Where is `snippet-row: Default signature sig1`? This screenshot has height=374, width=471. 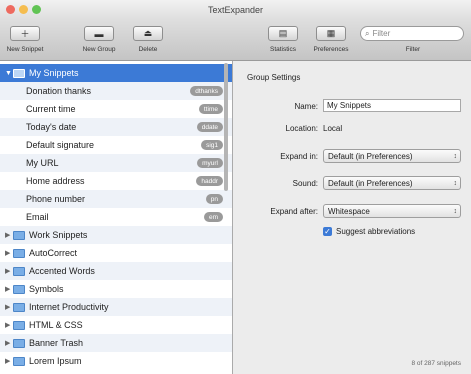
snippet-row: Default signature sig1 is located at coordinates (116, 145).